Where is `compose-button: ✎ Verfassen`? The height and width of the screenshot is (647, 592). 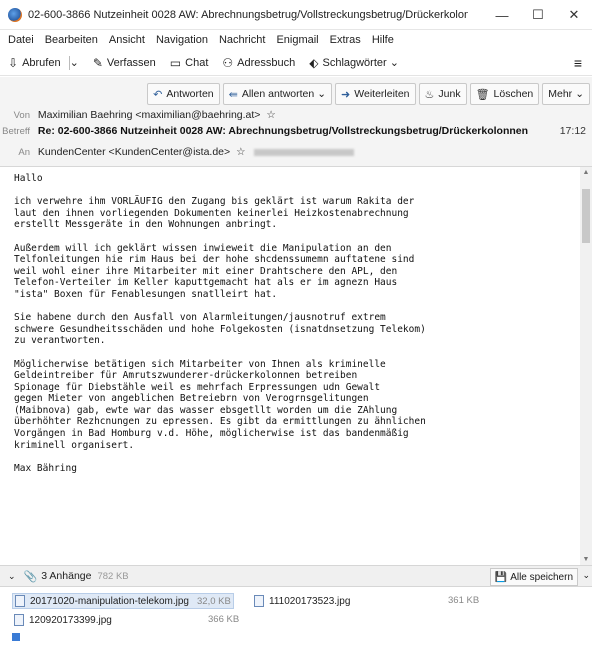
compose-button: ✎ Verfassen is located at coordinates (124, 63).